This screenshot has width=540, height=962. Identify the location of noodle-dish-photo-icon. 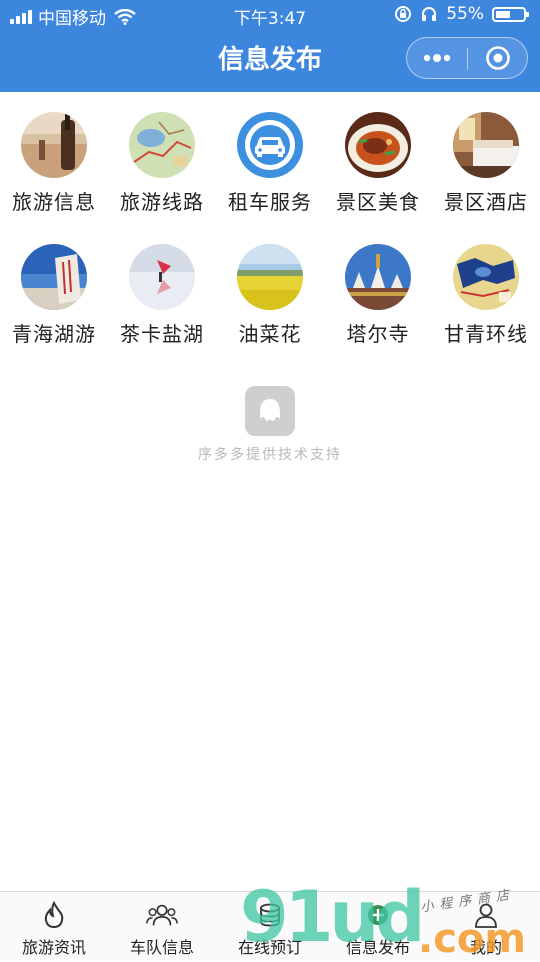
(378, 145).